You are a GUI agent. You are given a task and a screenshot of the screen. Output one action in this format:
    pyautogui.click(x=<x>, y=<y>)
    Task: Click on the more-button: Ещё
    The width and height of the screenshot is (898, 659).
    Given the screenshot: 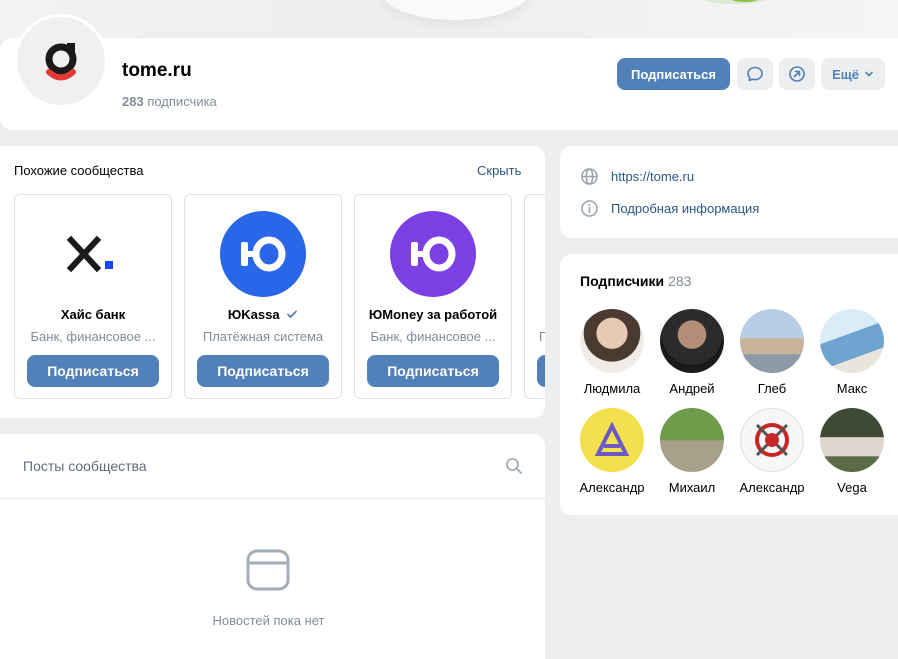 What is the action you would take?
    pyautogui.click(x=853, y=74)
    